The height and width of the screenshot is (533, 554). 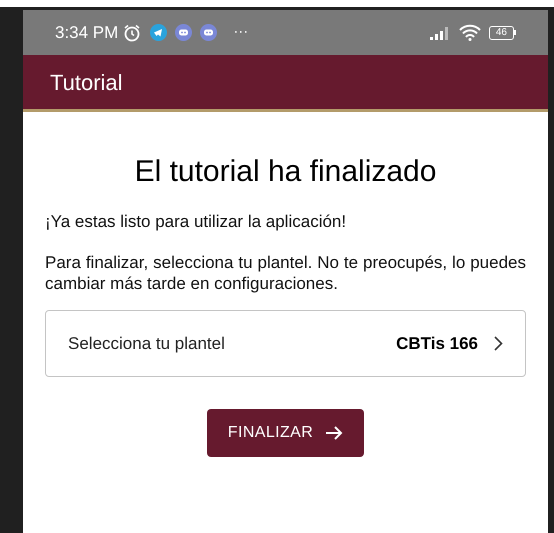 What do you see at coordinates (334, 433) in the screenshot?
I see `arrow-right-icon` at bounding box center [334, 433].